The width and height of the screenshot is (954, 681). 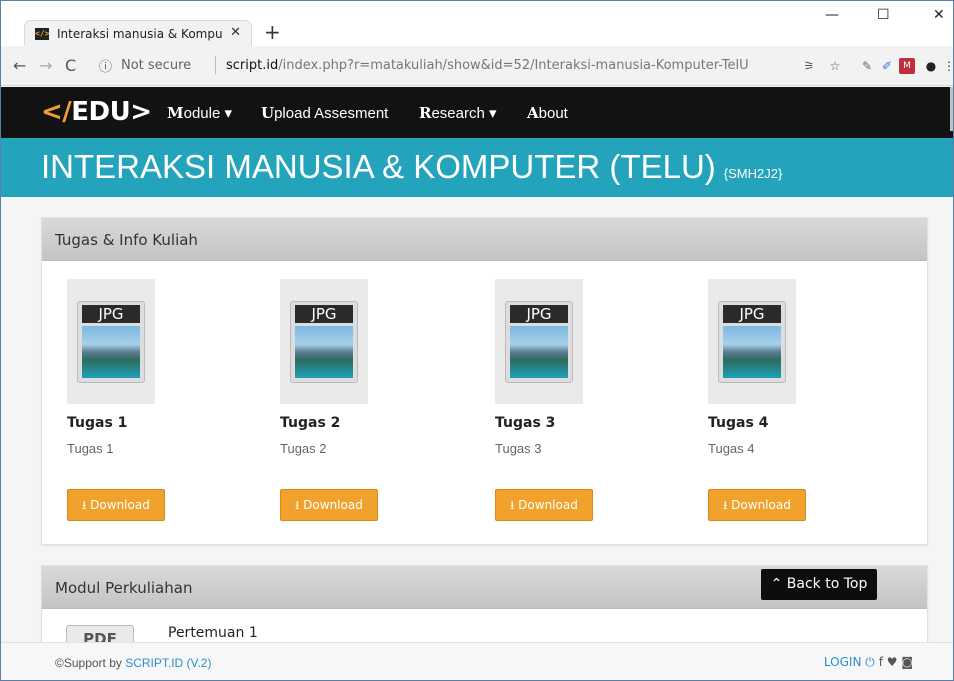 What do you see at coordinates (849, 662) in the screenshot?
I see `login-link: LOGIN ⏻` at bounding box center [849, 662].